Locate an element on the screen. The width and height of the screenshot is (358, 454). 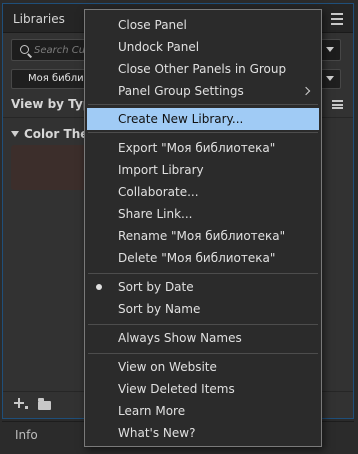
menu-item-close-other-panels: Close Other Panels in Group is located at coordinates (203, 69).